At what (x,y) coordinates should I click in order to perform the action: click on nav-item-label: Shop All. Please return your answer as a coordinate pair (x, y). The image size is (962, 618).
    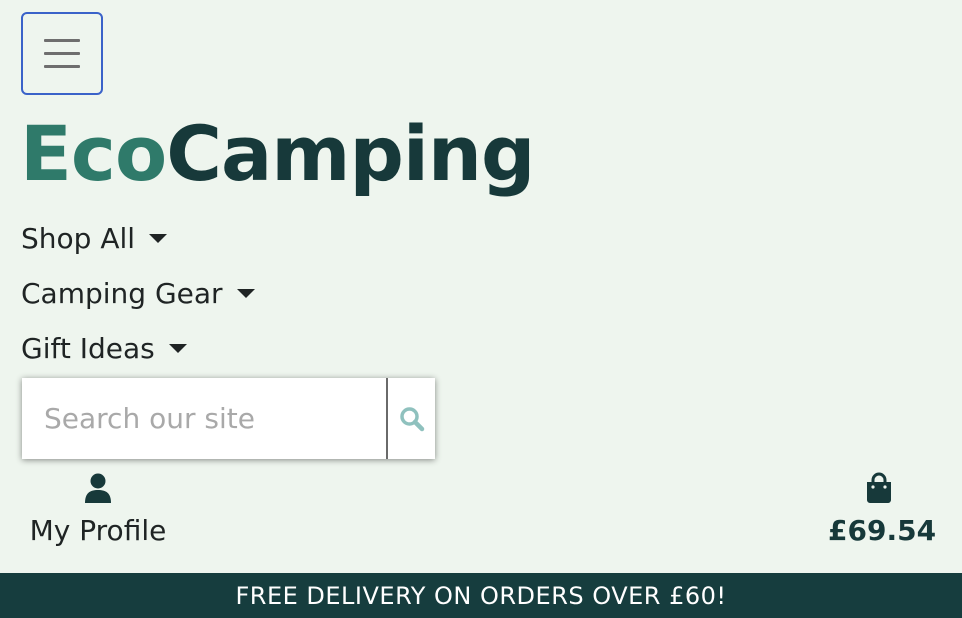
    Looking at the image, I should click on (78, 238).